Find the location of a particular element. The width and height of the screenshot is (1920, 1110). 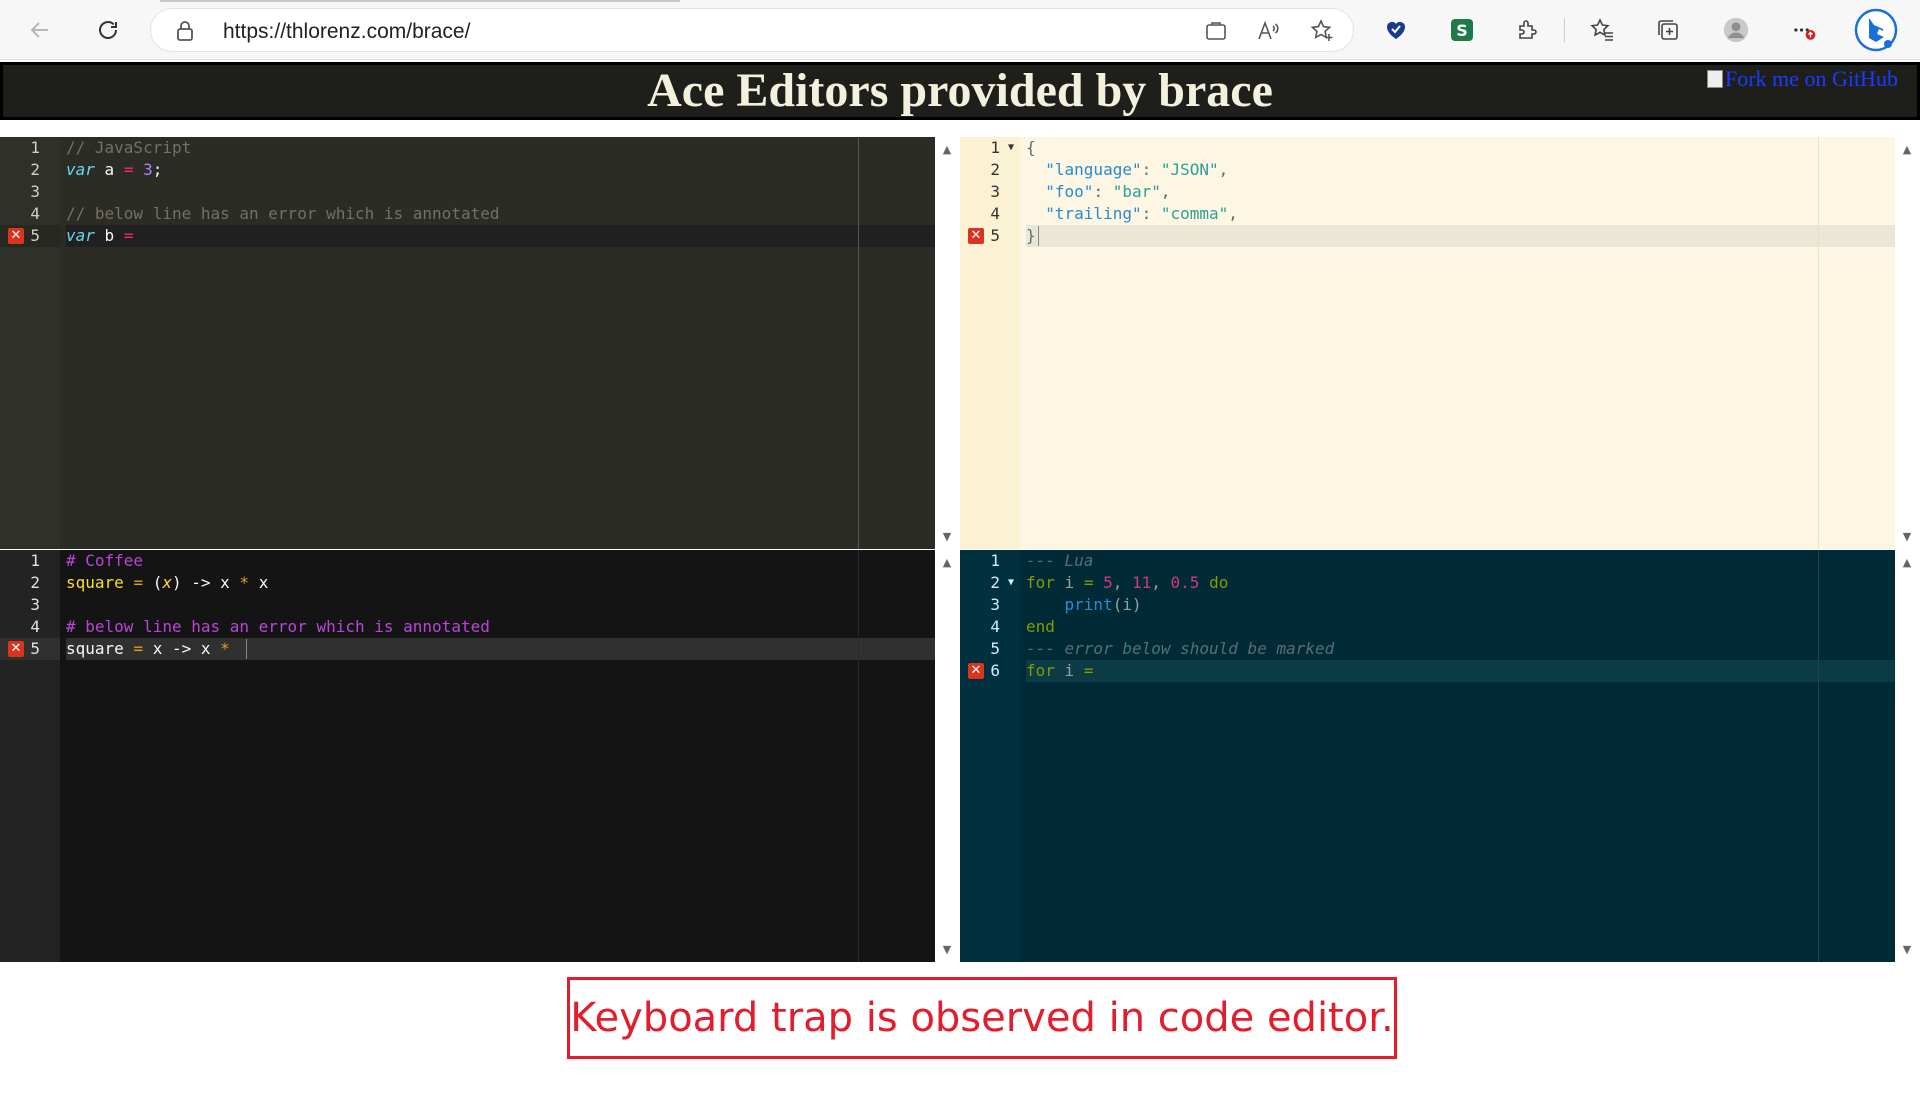

gutter-line: 5 is located at coordinates (995, 648).